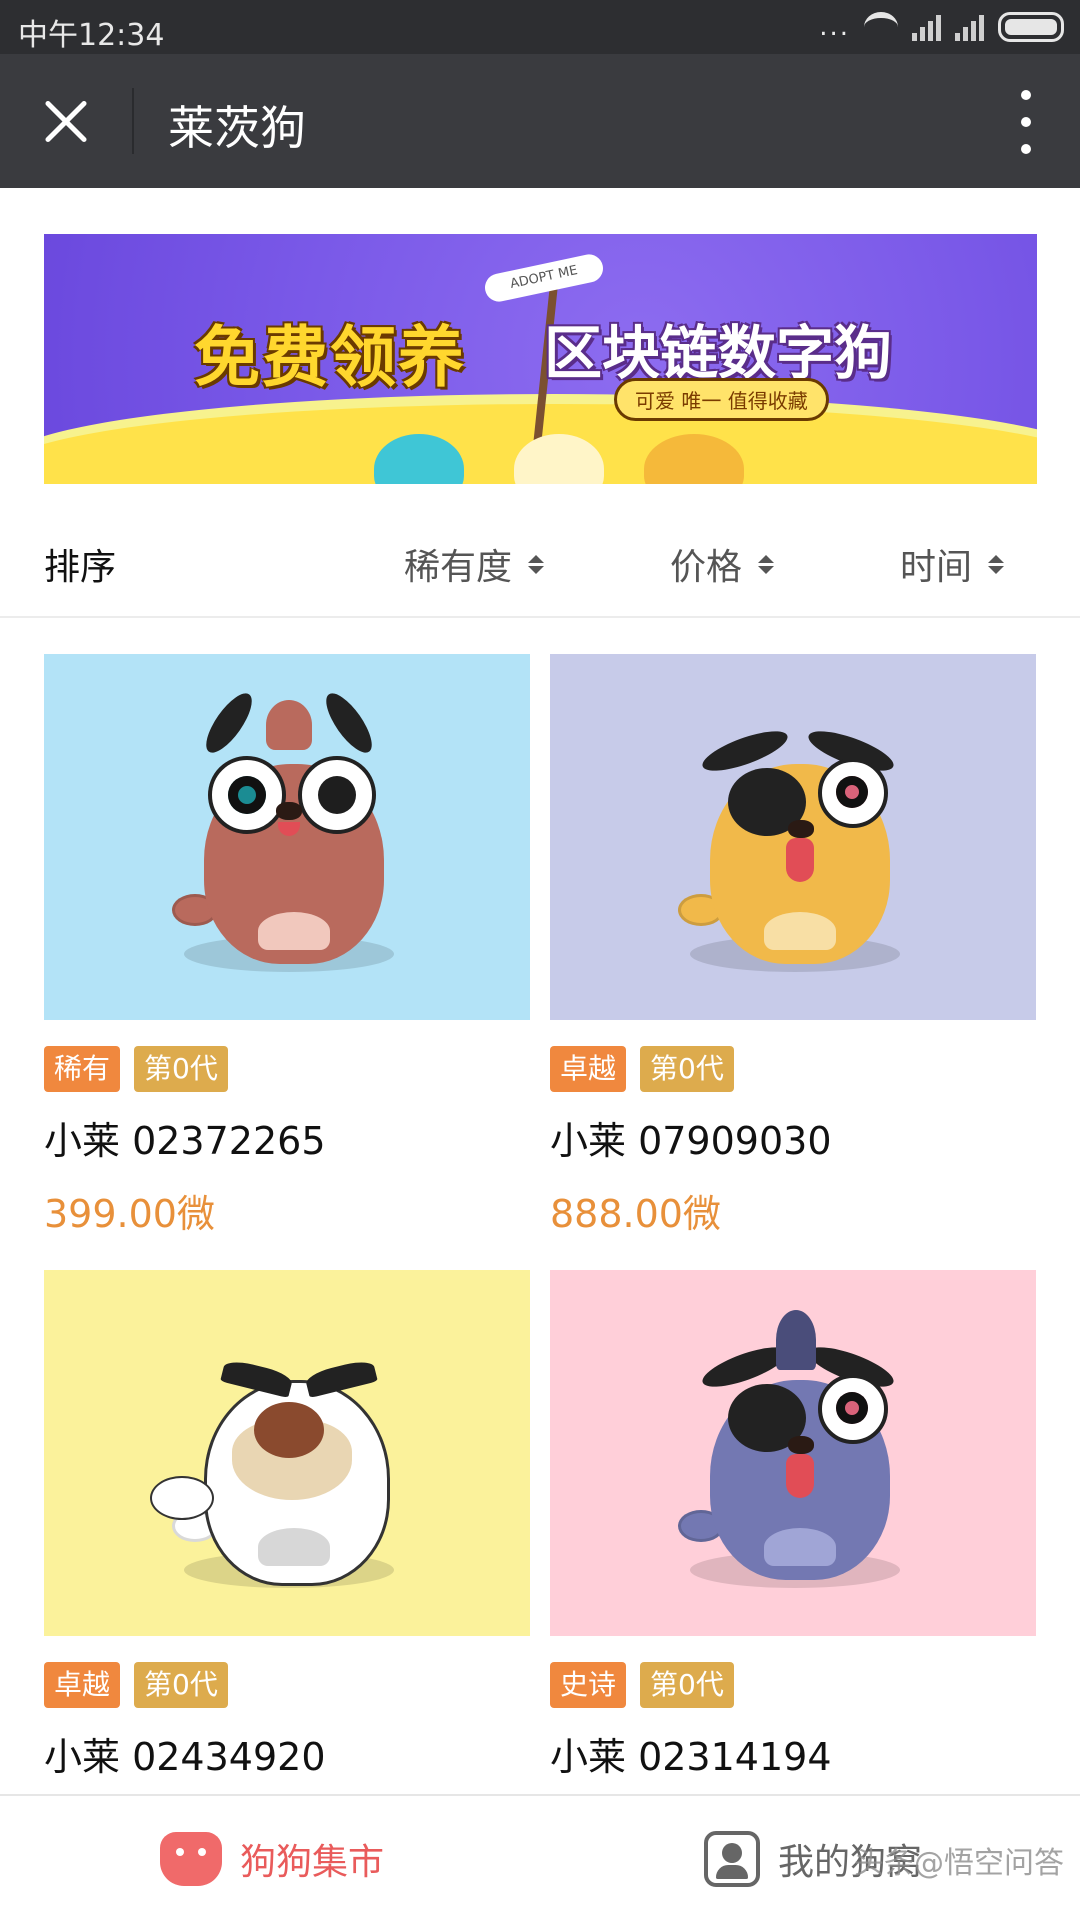  Describe the element at coordinates (229, 723) in the screenshot. I see `dog-ear-left` at that location.